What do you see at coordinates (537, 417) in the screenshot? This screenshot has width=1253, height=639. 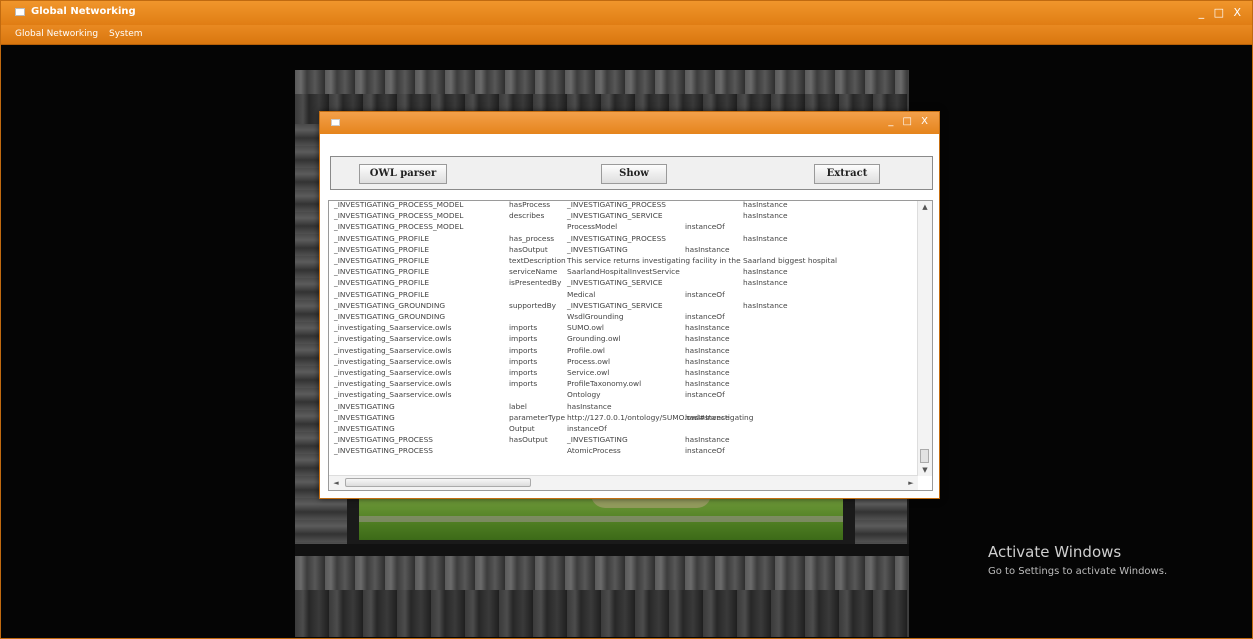 I see `output-cell: parameterType` at bounding box center [537, 417].